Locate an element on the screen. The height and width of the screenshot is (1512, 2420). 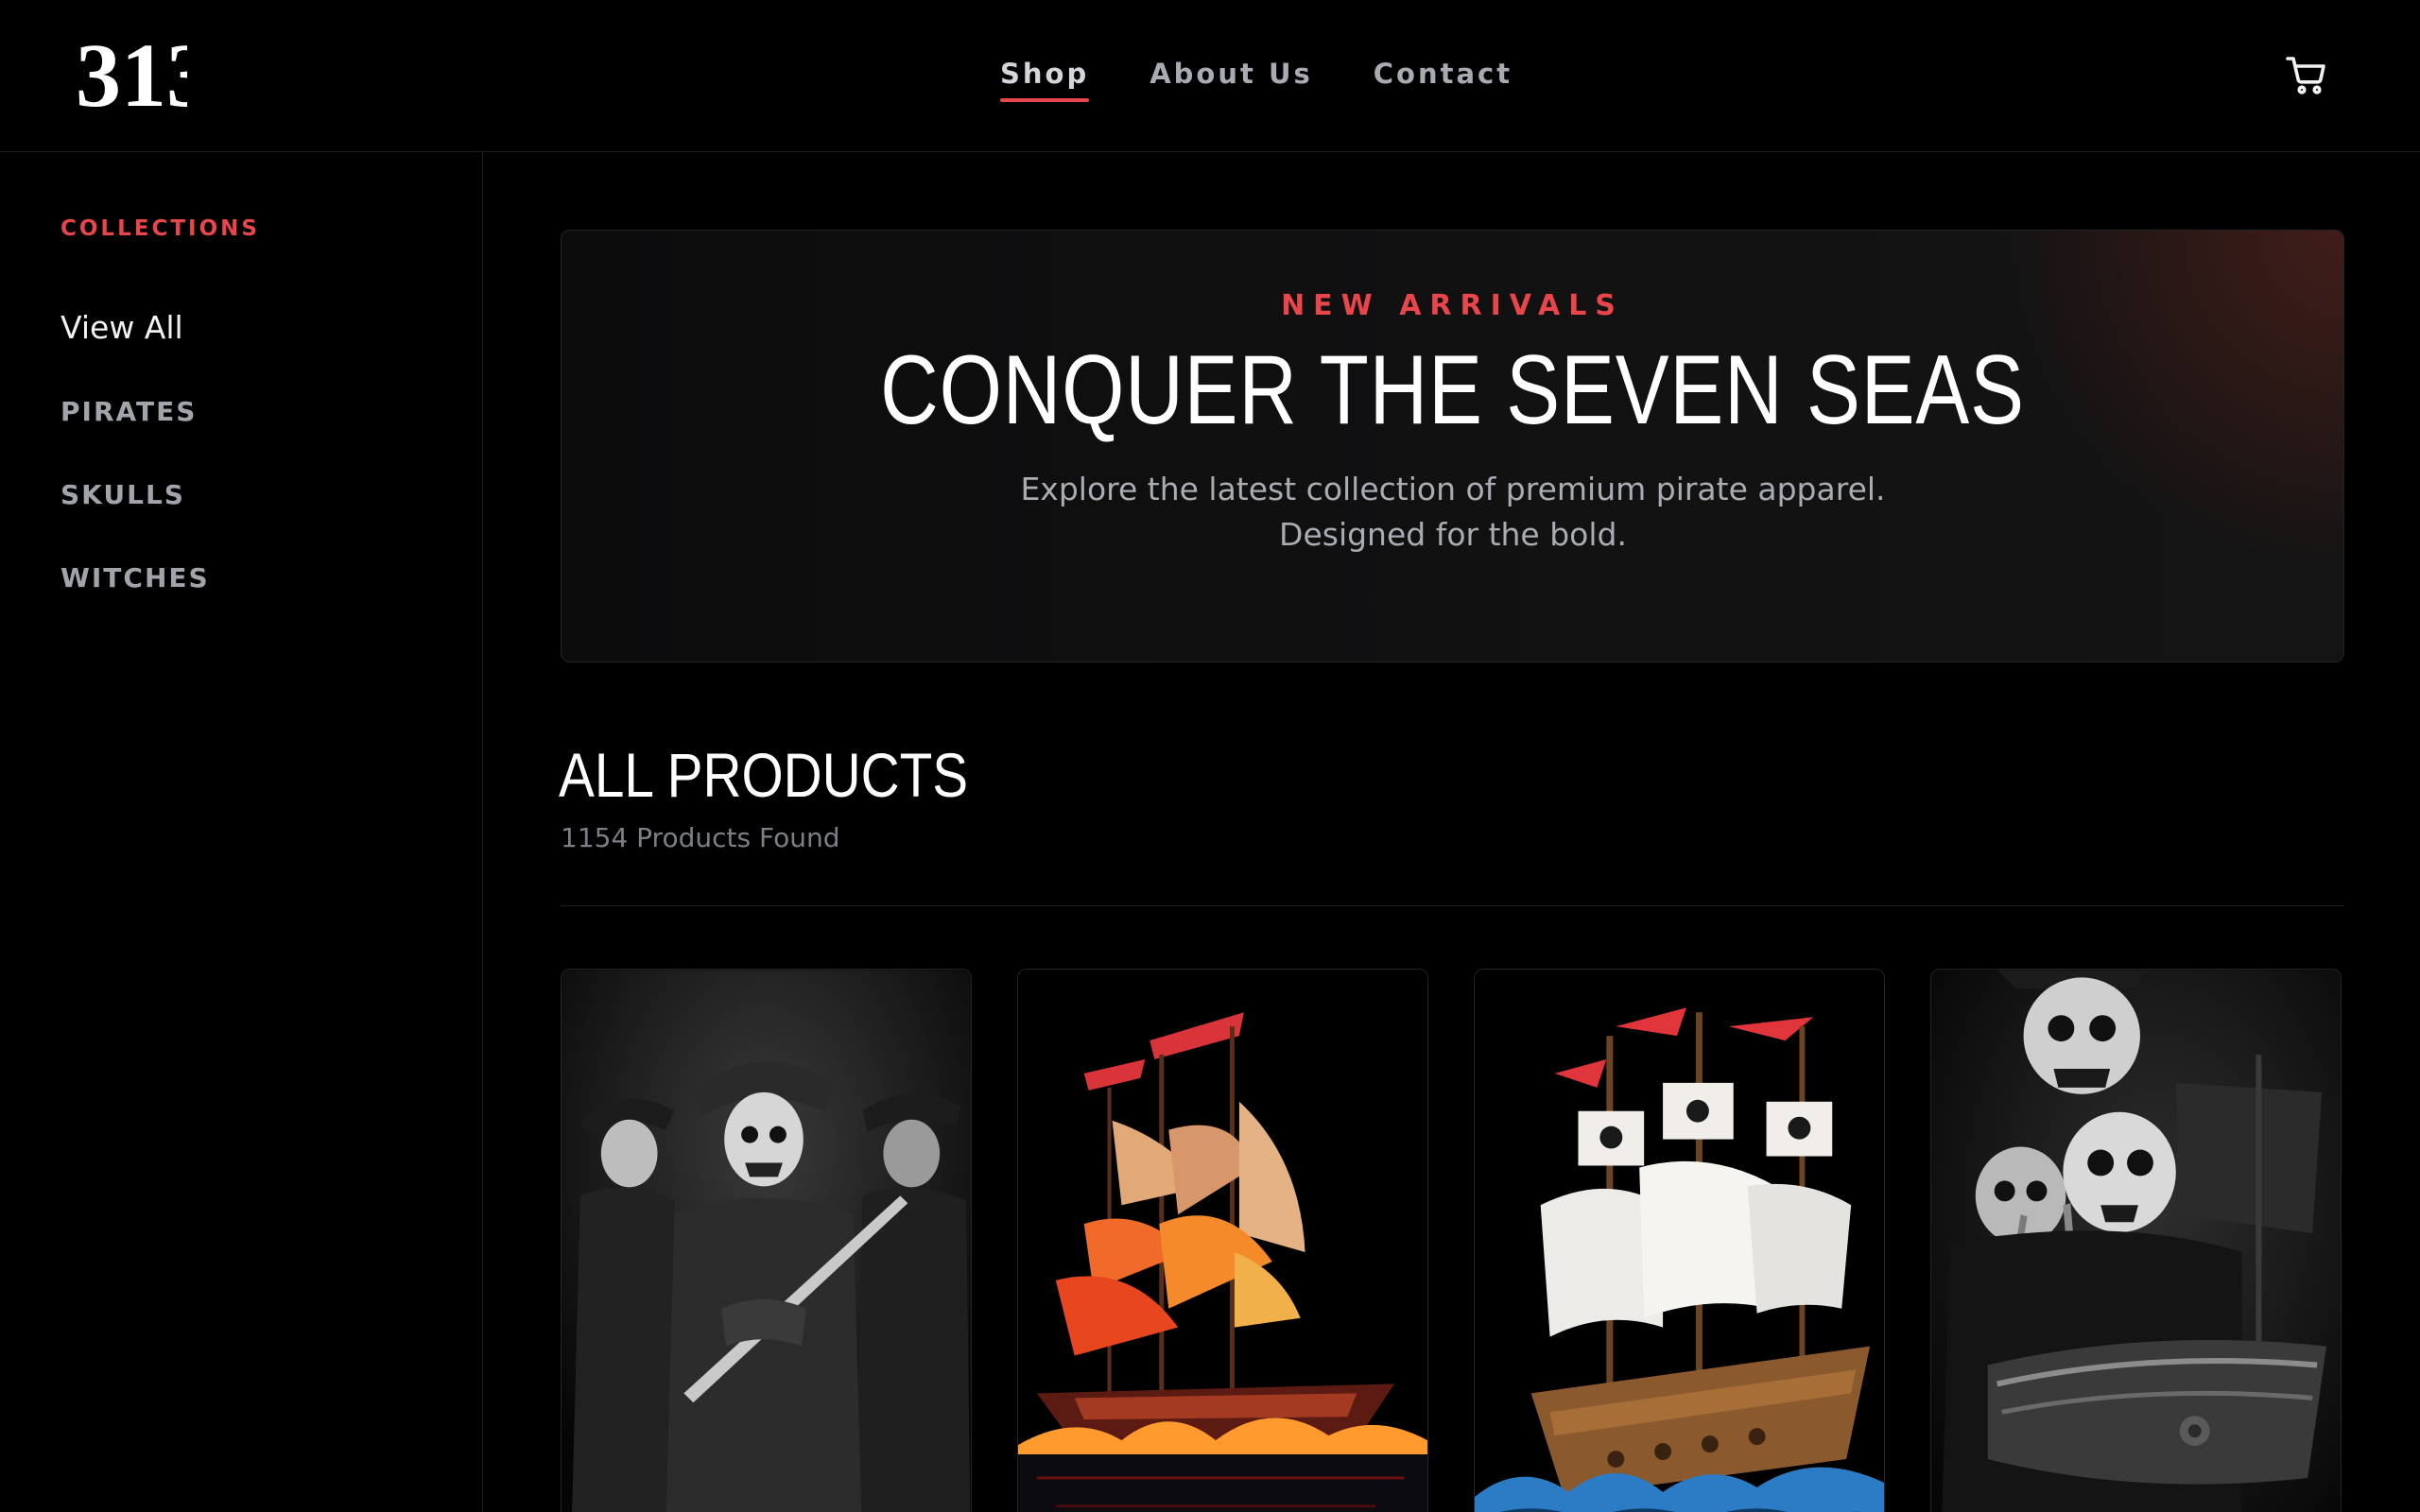
cart-button is located at coordinates (2306, 75).